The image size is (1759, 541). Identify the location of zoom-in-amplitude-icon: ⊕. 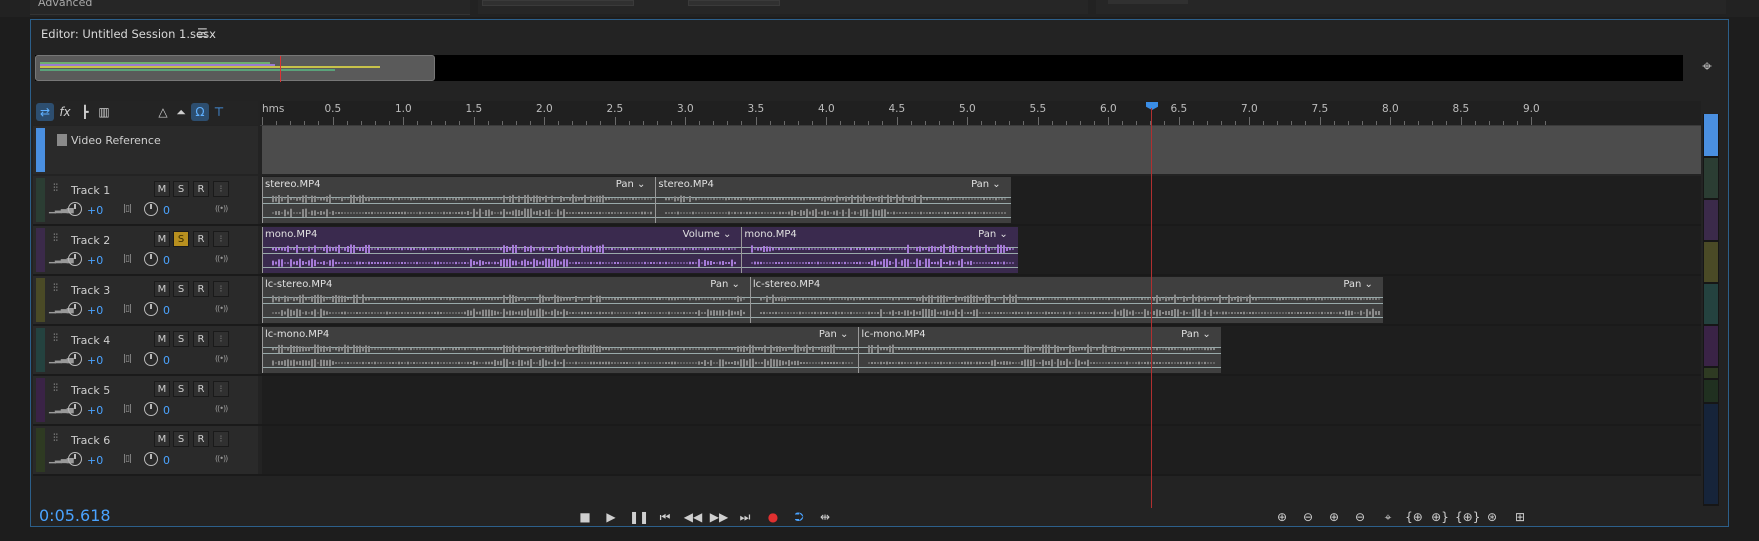
(1282, 517).